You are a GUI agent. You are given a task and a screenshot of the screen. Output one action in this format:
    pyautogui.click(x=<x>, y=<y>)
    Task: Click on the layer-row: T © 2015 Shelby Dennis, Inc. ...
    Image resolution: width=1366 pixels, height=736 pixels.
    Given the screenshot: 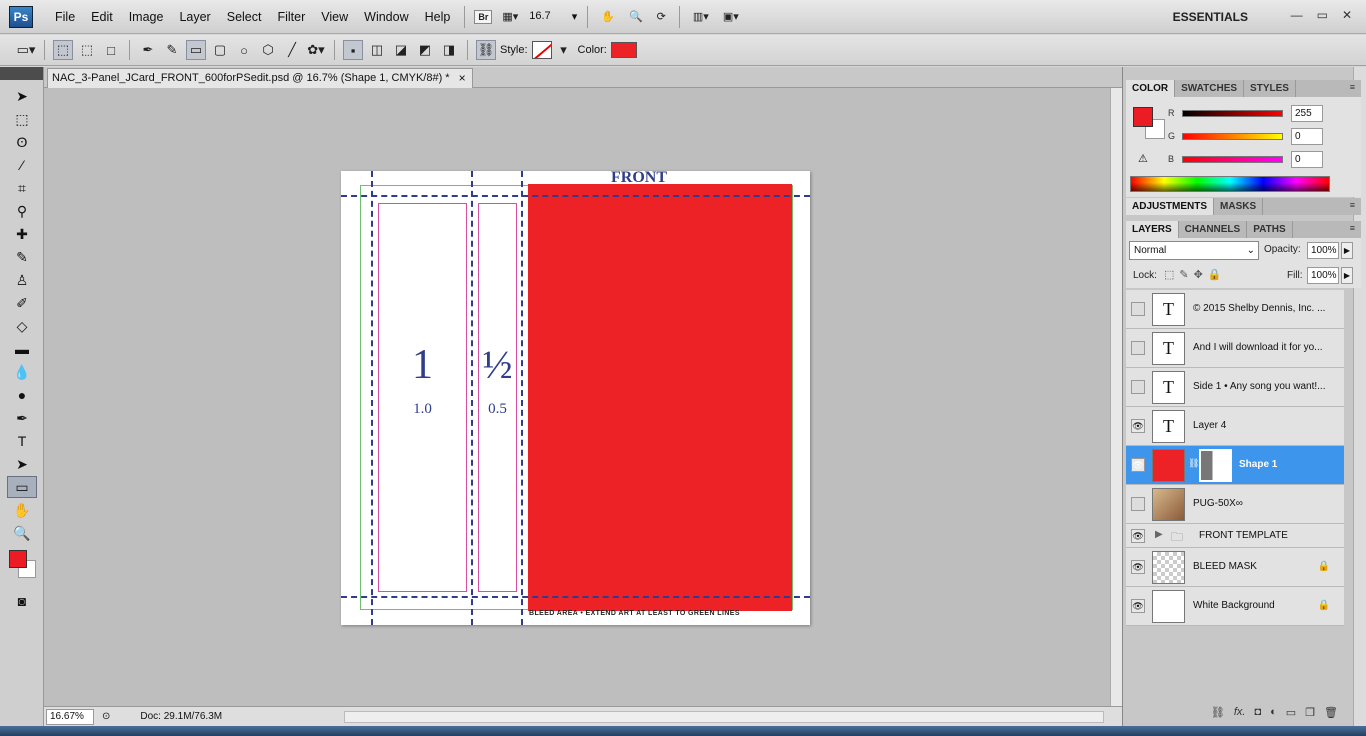 What is the action you would take?
    pyautogui.click(x=1235, y=309)
    